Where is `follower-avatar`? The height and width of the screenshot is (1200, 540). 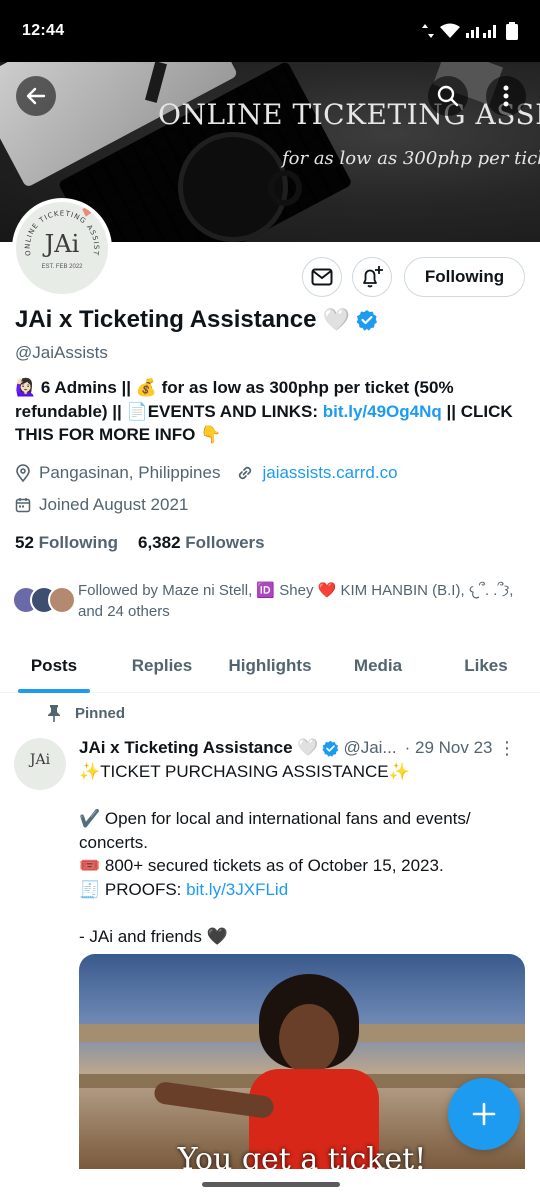 follower-avatar is located at coordinates (62, 600).